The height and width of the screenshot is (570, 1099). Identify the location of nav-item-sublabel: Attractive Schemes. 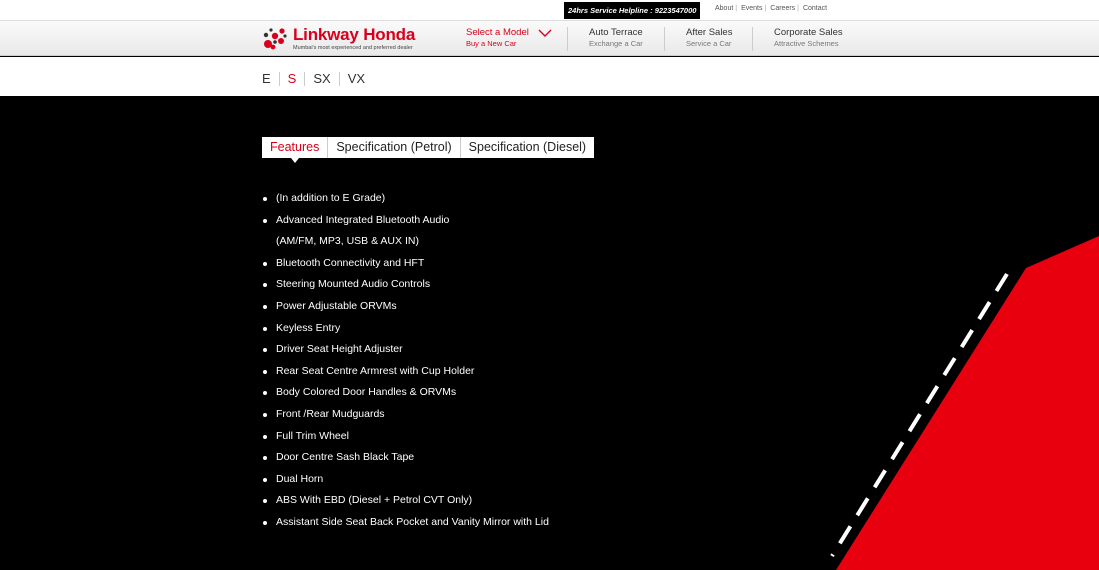
(806, 43).